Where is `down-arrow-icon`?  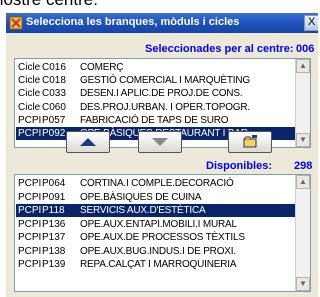 down-arrow-icon is located at coordinates (160, 142).